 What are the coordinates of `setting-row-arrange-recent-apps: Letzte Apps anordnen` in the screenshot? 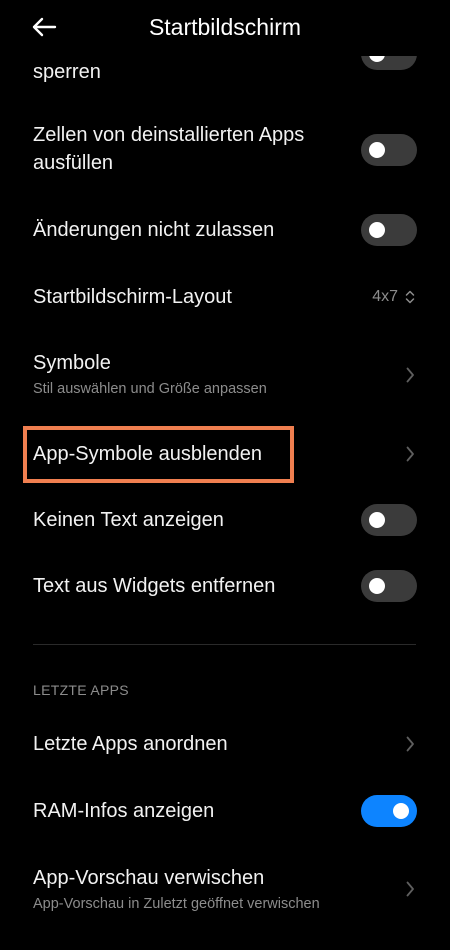 It's located at (225, 744).